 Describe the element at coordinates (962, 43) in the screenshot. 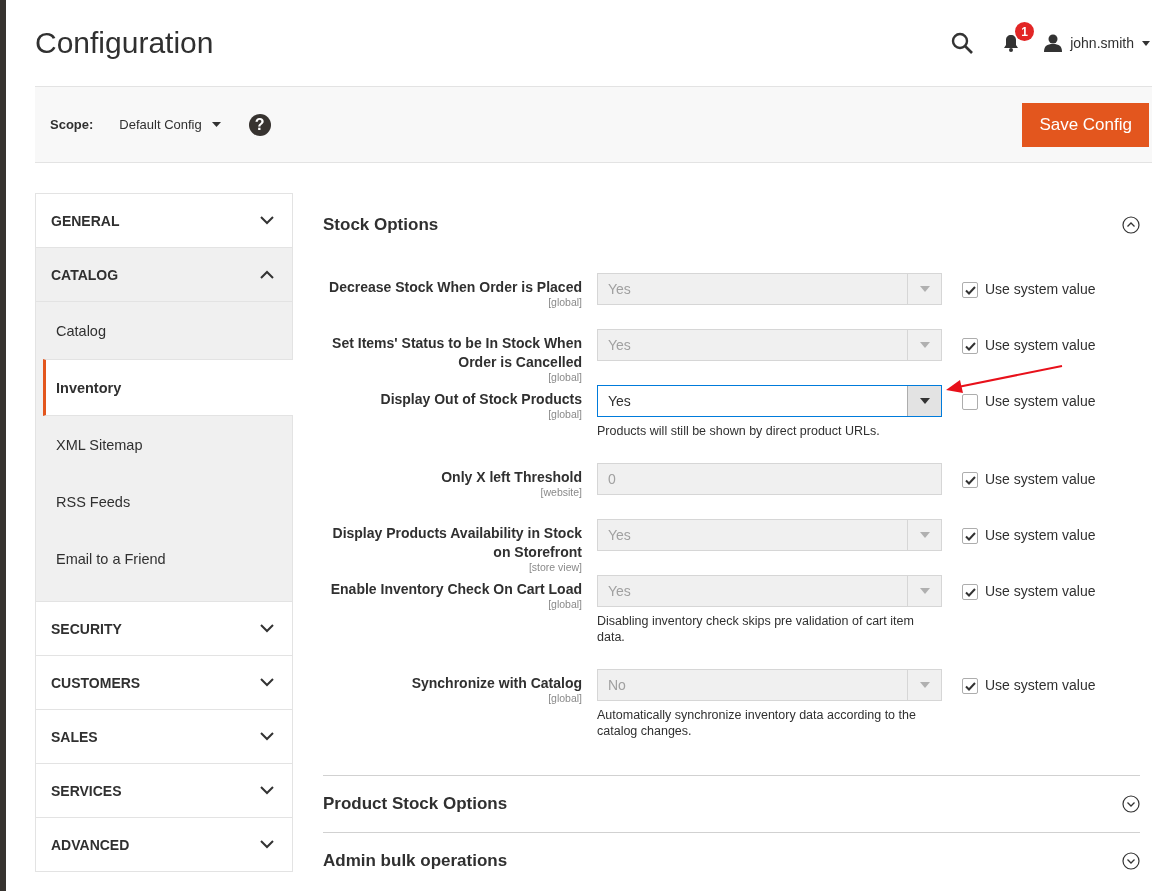

I see `search-icon` at that location.